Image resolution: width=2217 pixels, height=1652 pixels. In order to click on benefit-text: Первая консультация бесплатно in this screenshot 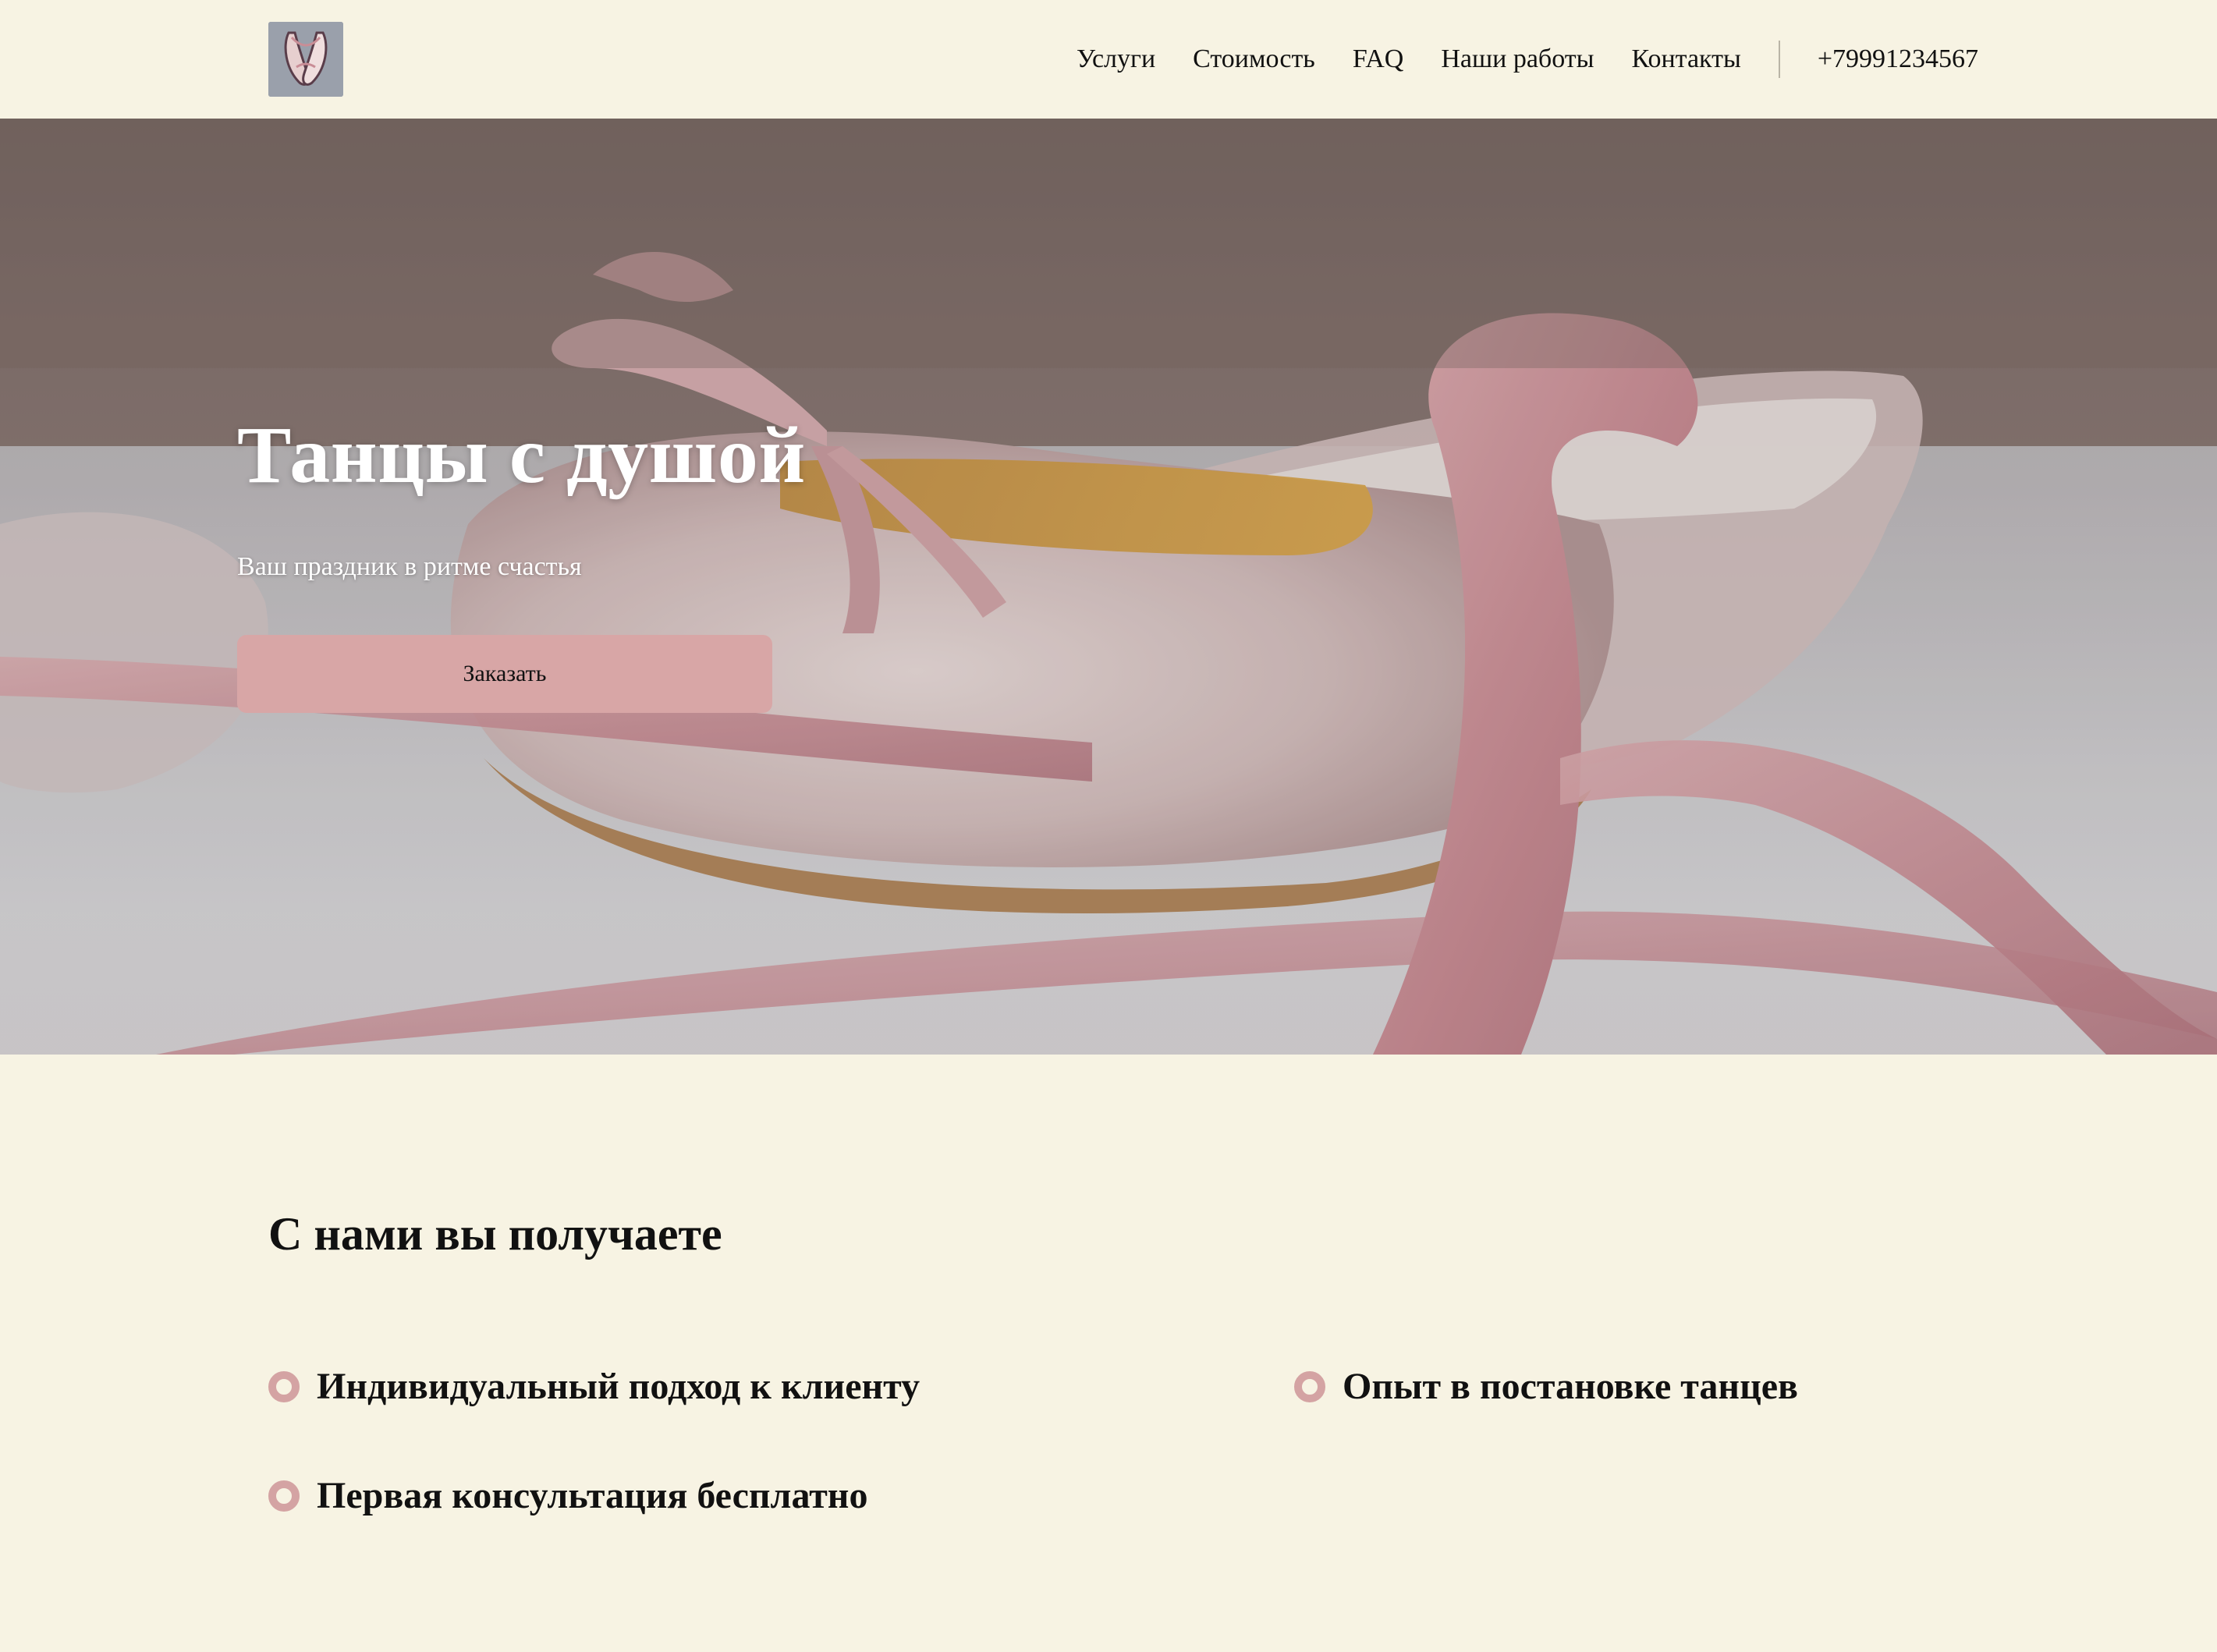, I will do `click(593, 1495)`.